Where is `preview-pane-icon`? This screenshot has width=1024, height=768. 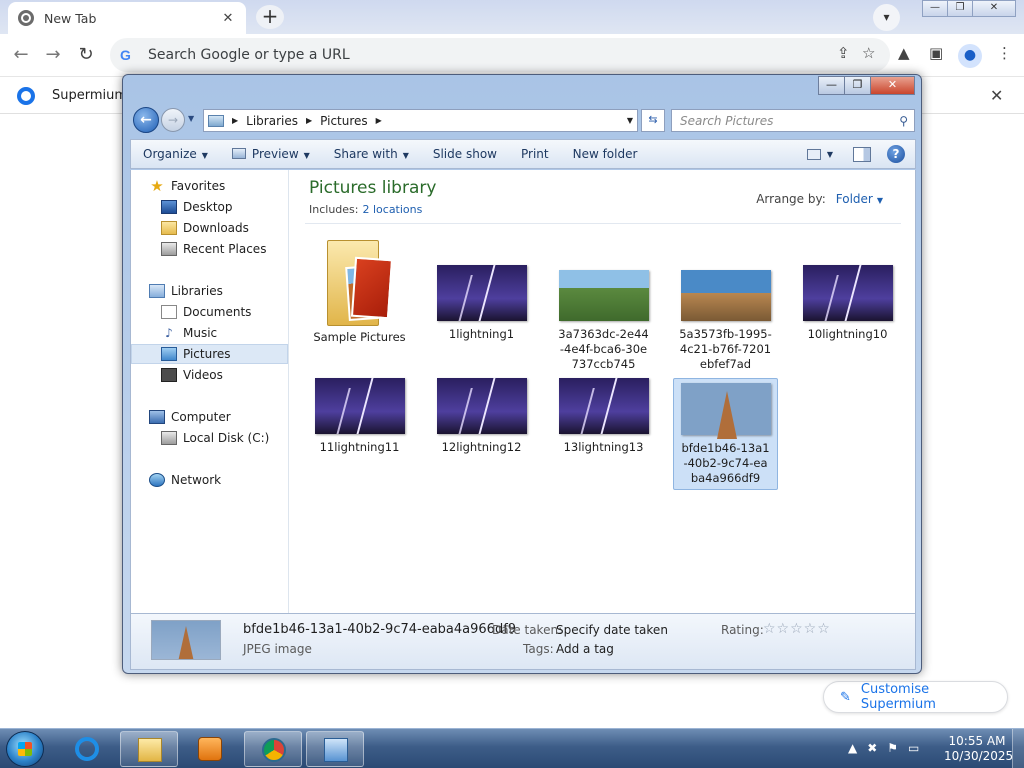
preview-pane-icon is located at coordinates (862, 154).